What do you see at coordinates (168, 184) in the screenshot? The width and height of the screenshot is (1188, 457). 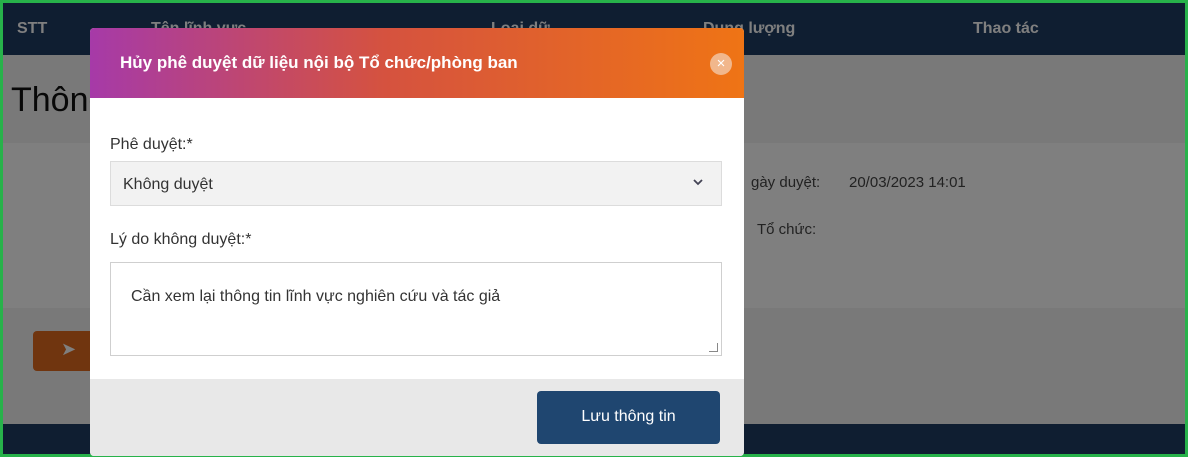 I see `approval-select-value: Không duyệt` at bounding box center [168, 184].